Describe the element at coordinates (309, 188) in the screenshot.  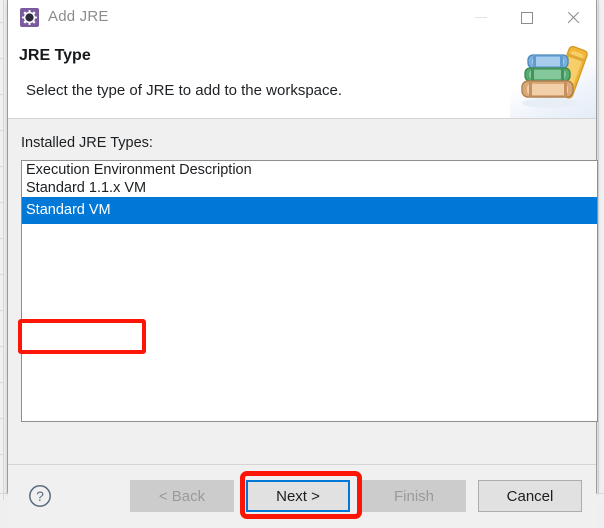
I see `list-item: Standard 1.1.x VM` at that location.